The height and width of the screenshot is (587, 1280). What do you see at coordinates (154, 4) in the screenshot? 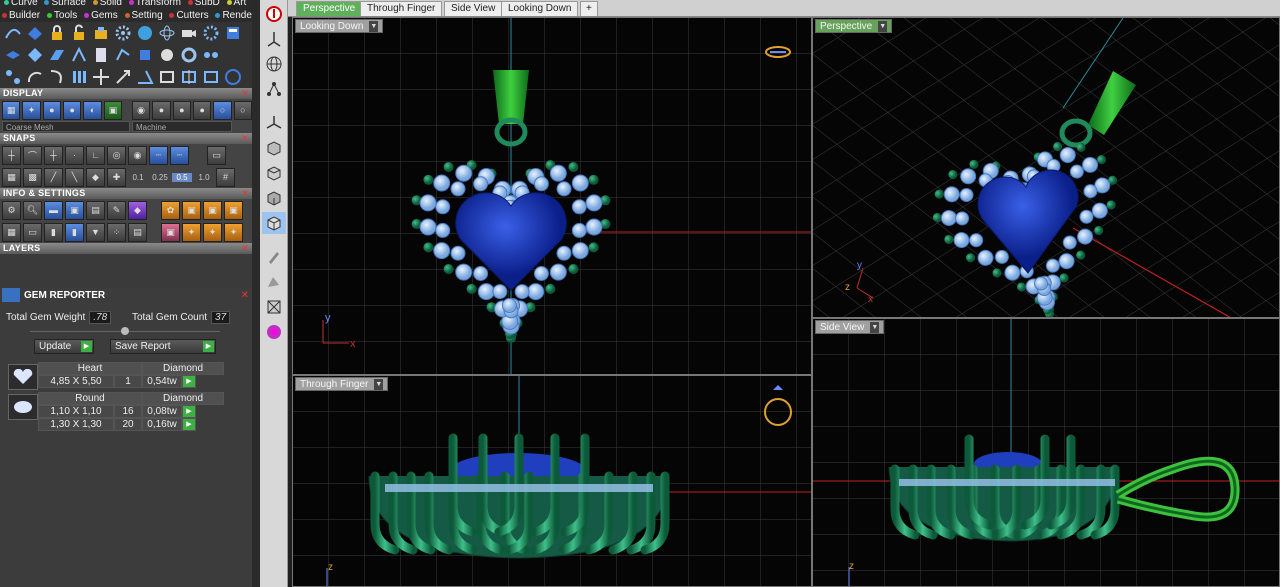
I see `menu-transform: Transform` at bounding box center [154, 4].